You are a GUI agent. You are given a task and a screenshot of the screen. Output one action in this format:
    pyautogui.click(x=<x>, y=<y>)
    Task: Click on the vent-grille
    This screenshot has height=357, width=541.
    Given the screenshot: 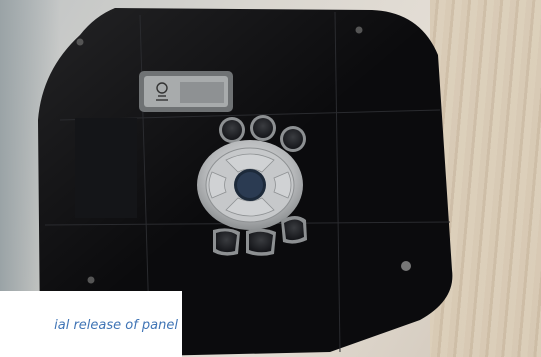 What is the action you would take?
    pyautogui.click(x=106, y=168)
    